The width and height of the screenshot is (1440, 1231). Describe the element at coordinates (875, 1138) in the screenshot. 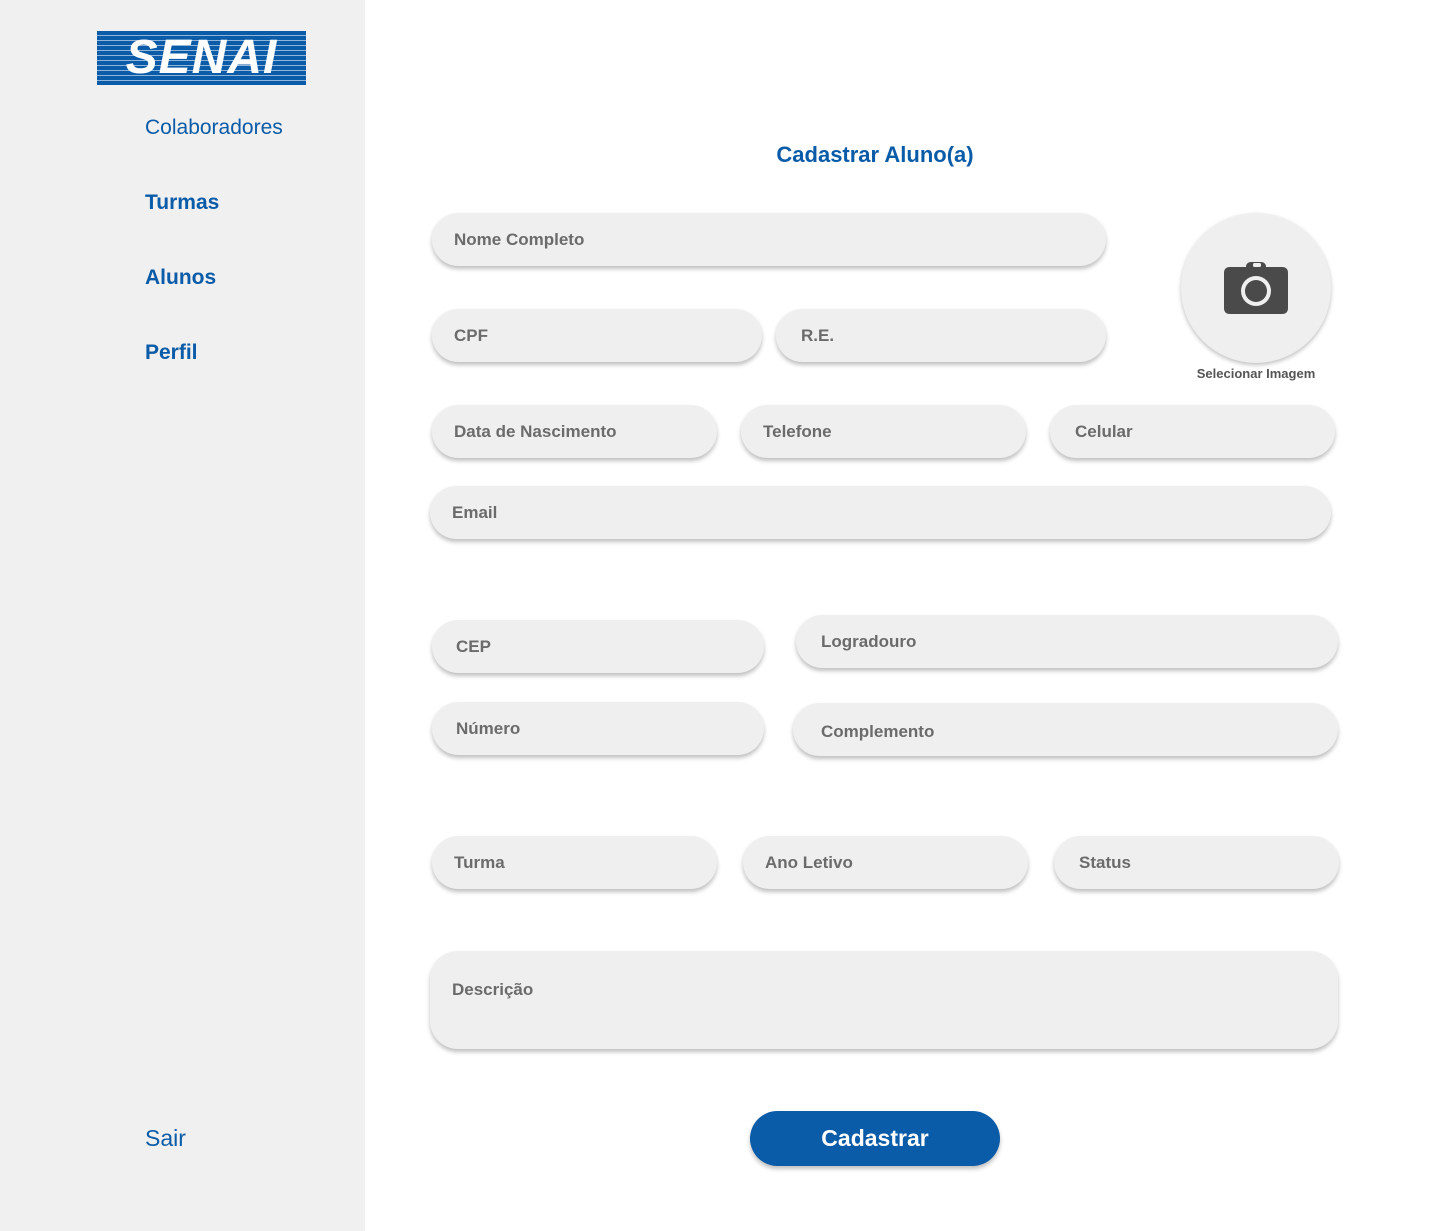

I see `cadastrar-button: Cadastrar` at that location.